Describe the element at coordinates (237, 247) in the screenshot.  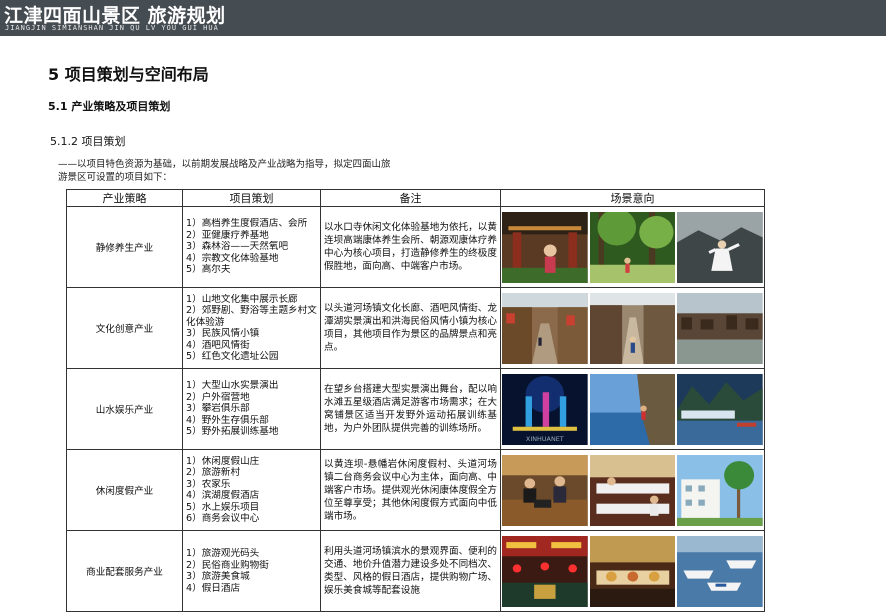
I see `project-item: 3）森林浴——天然氧吧` at that location.